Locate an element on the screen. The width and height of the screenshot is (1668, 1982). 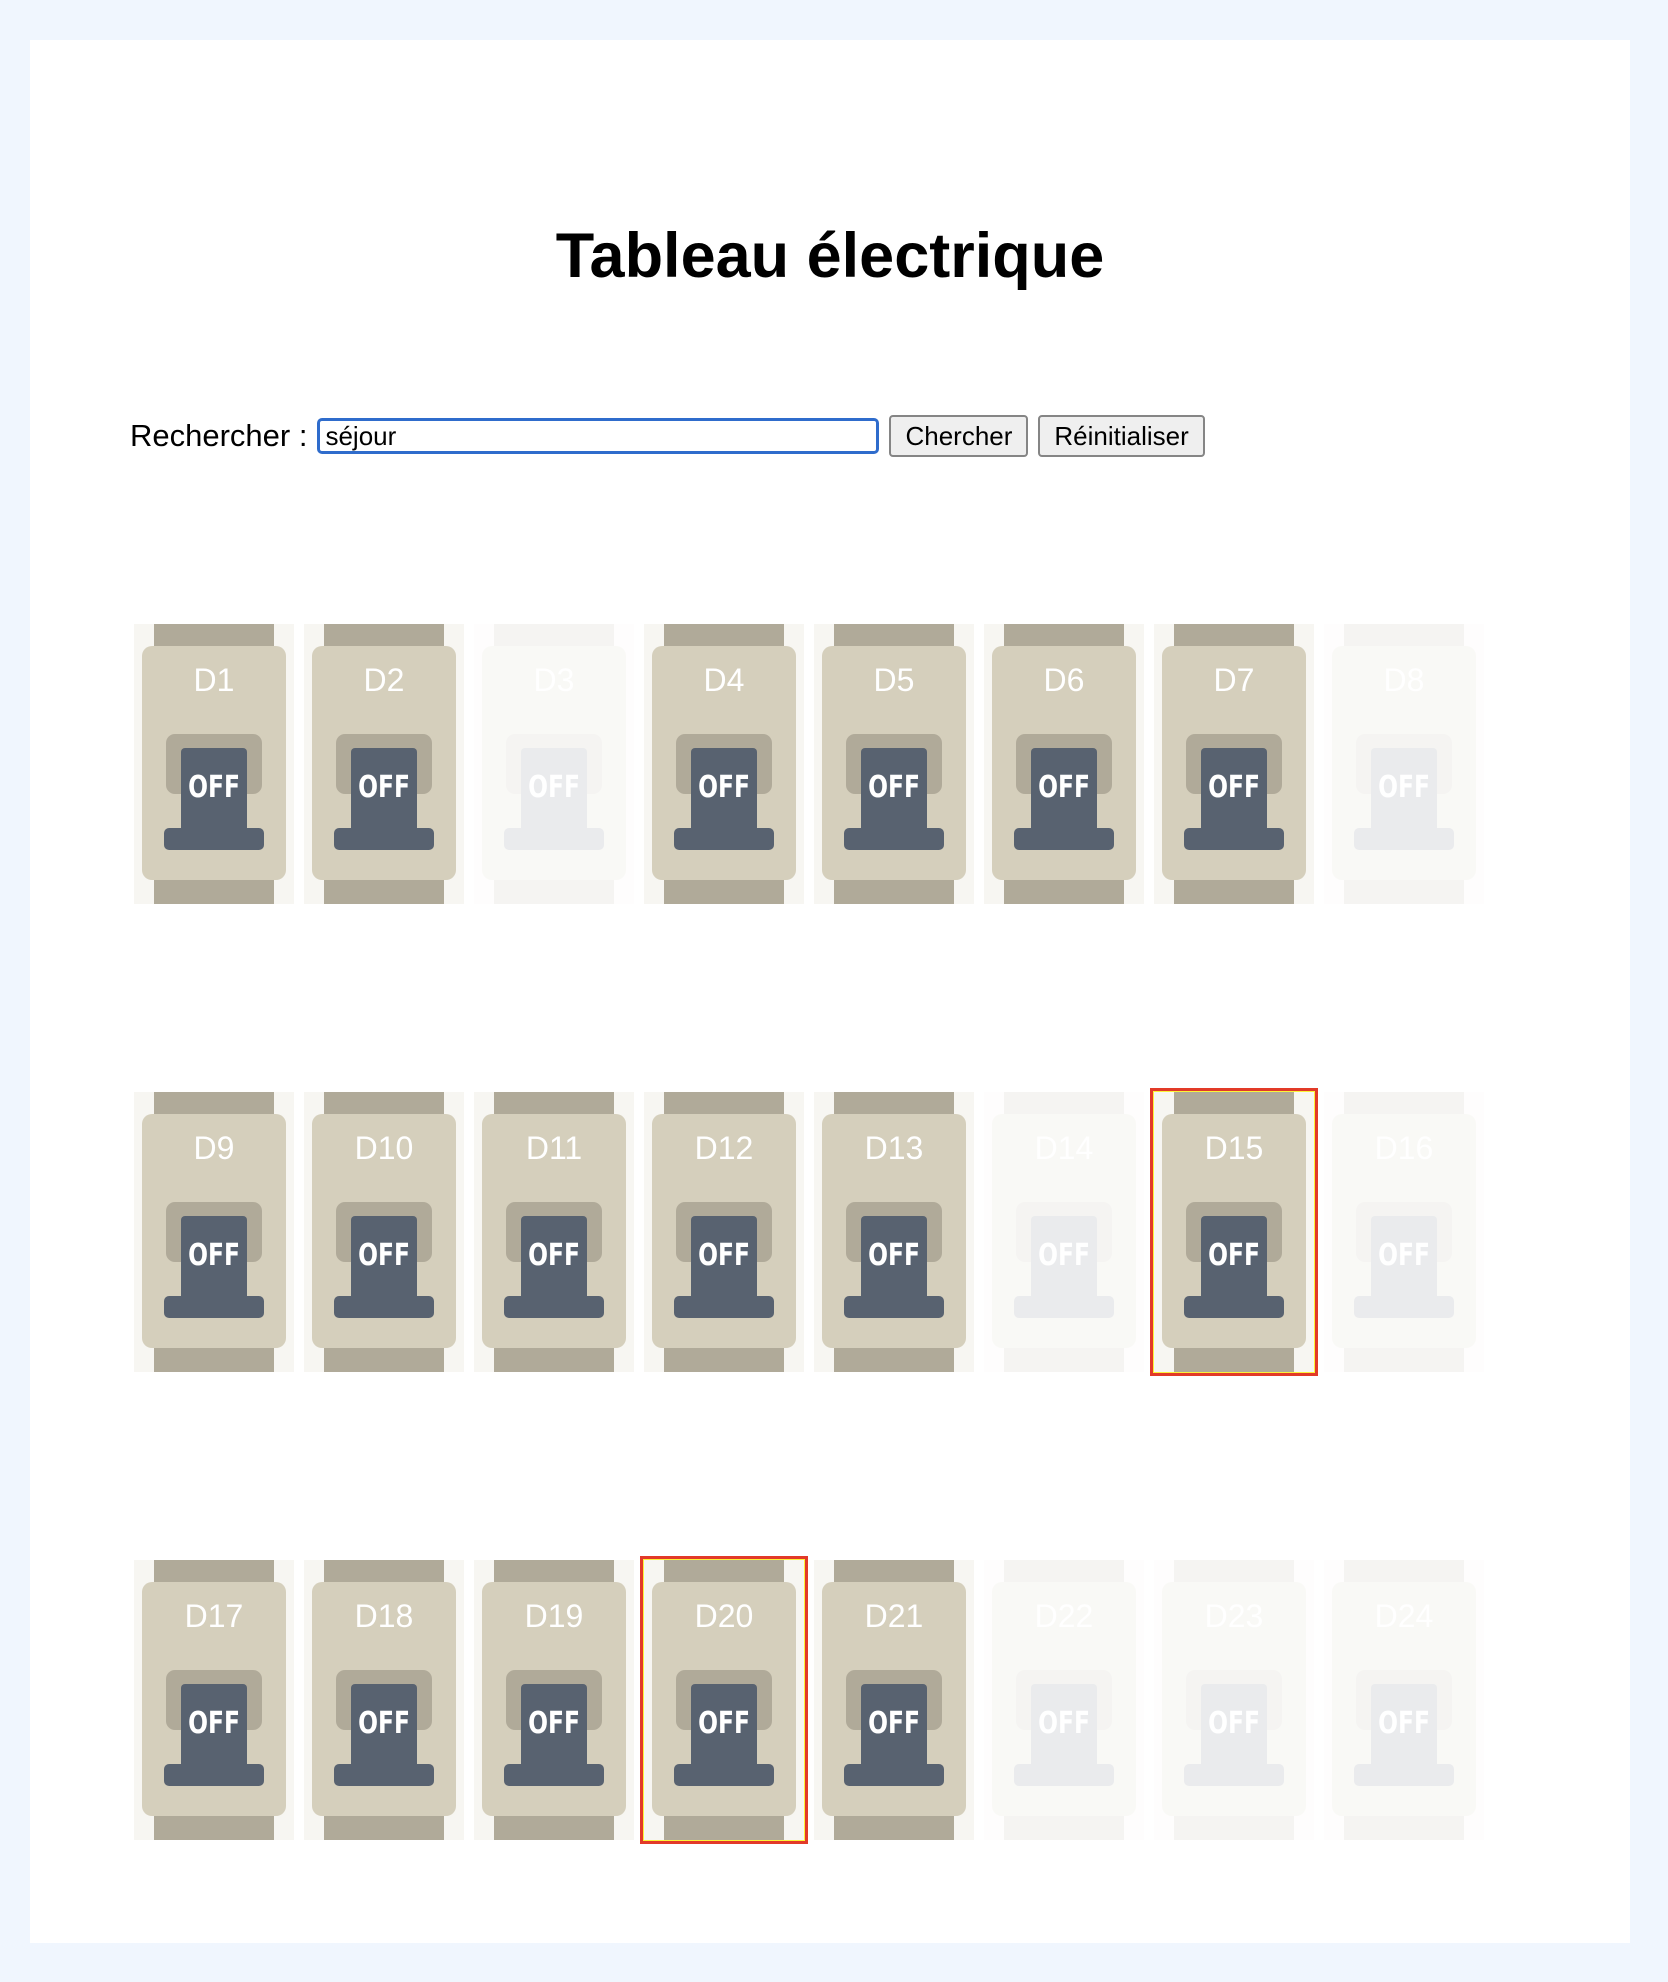
reset-button: Réinitialiser is located at coordinates (1121, 436).